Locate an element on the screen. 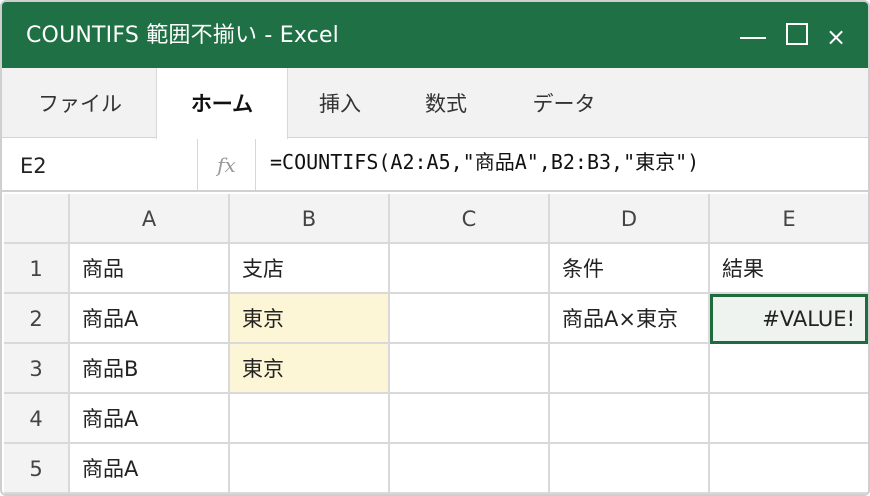 This screenshot has height=496, width=870. column-header-e: E is located at coordinates (789, 219).